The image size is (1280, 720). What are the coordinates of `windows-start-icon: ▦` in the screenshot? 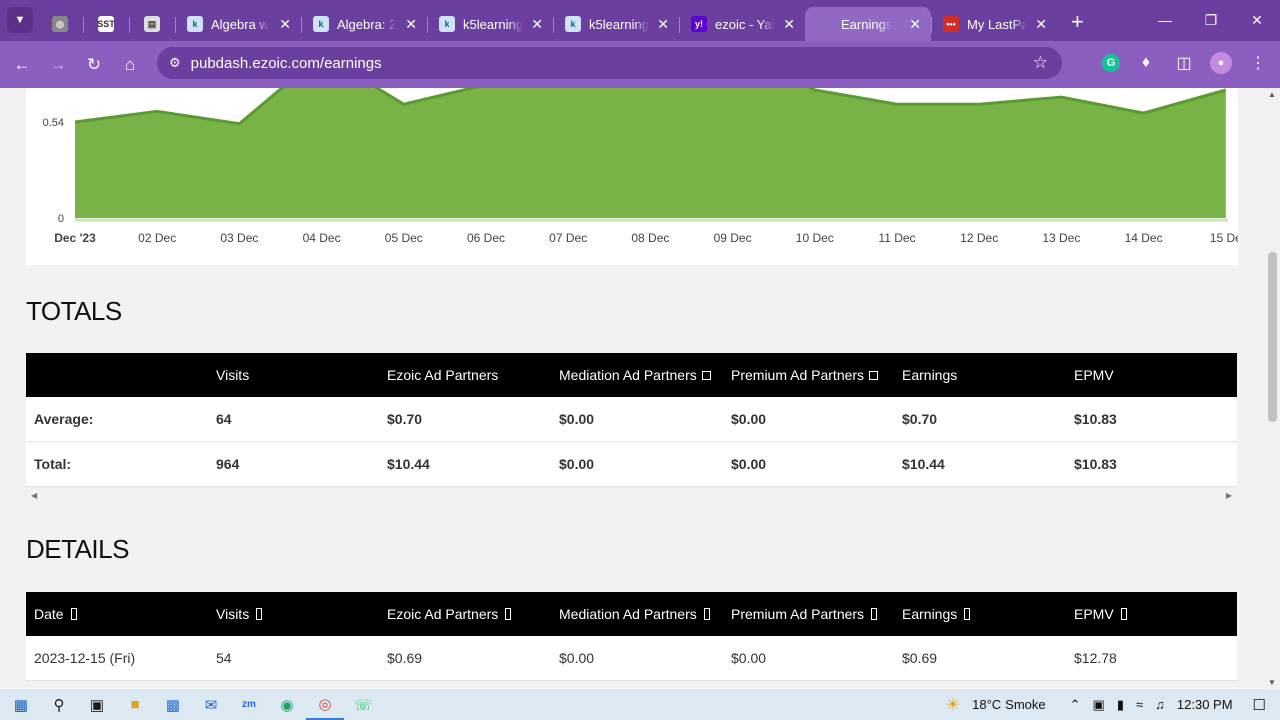 It's located at (21, 704).